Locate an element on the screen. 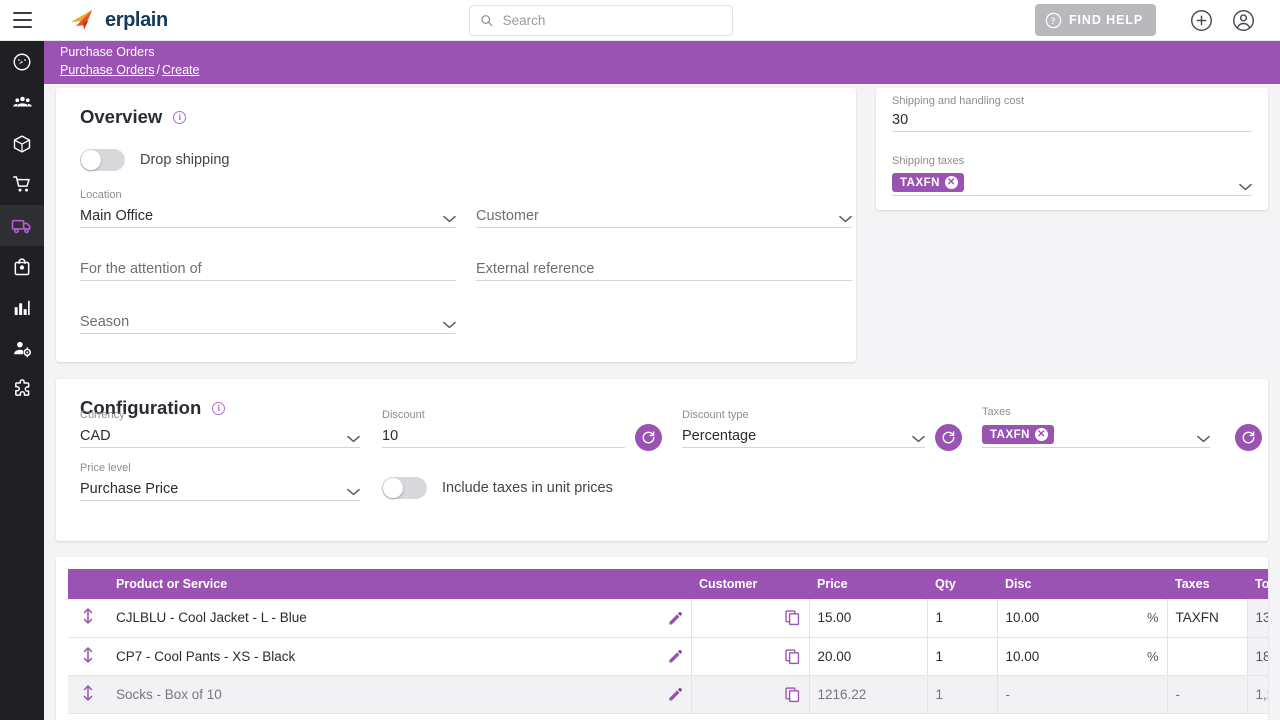 This screenshot has width=1280, height=720. customer-field: Customer is located at coordinates (664, 216).